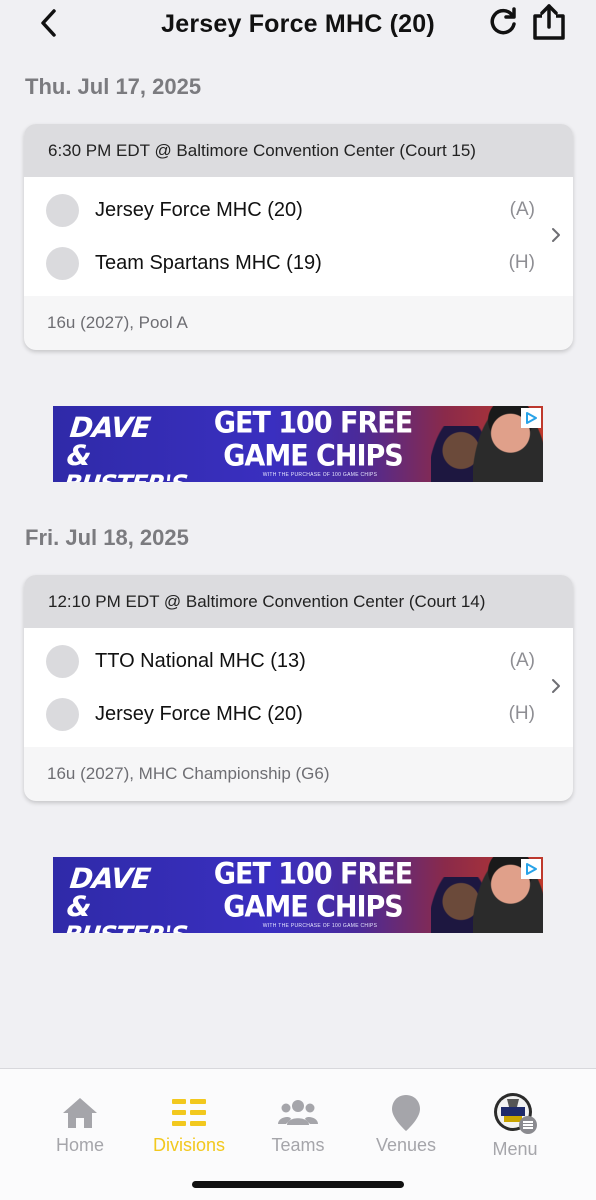 Image resolution: width=596 pixels, height=1200 pixels. I want to click on team-row: Jersey Force MHC (20) (H), so click(298, 714).